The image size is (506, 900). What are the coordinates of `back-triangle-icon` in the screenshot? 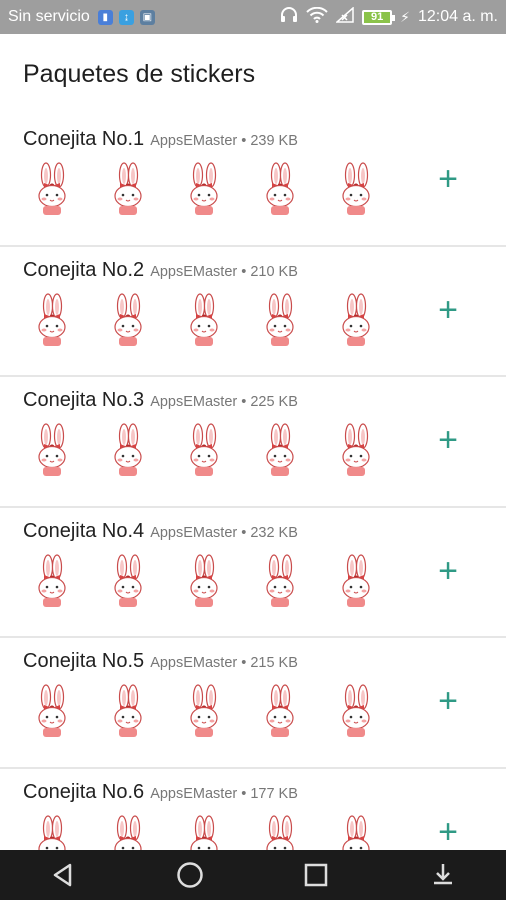 It's located at (63, 875).